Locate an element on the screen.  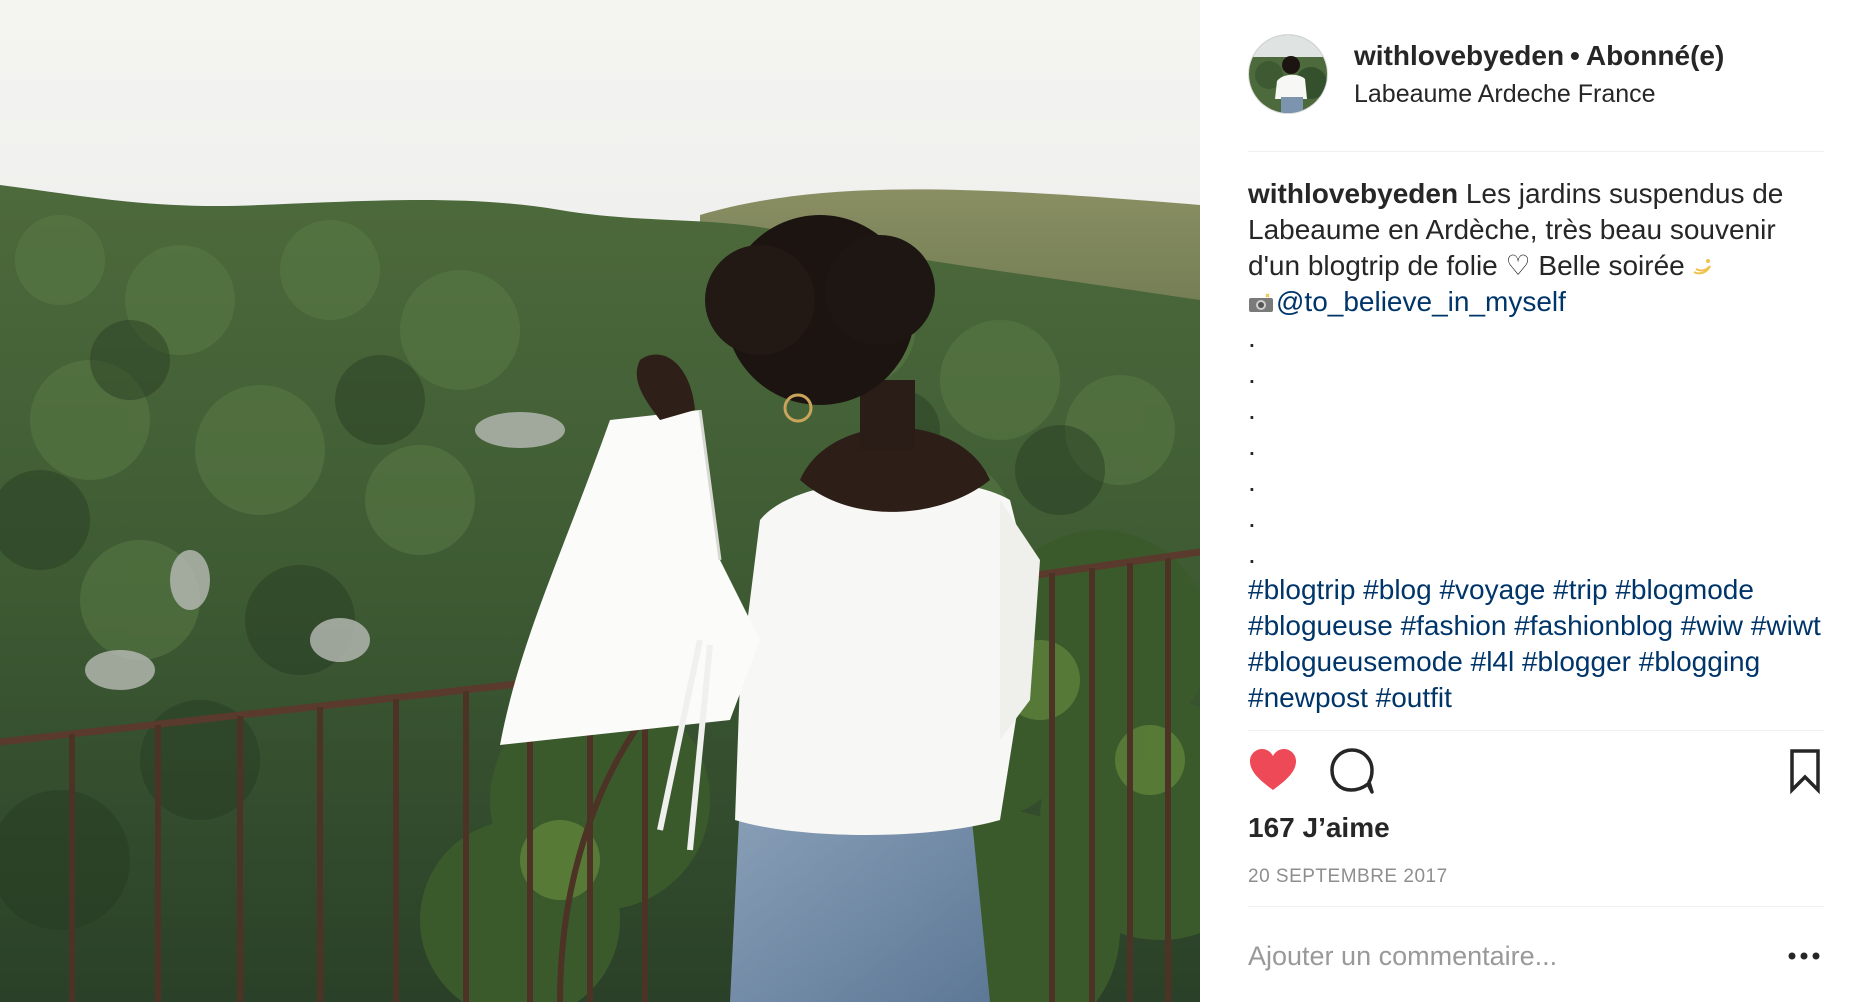
avatar is located at coordinates (1288, 74).